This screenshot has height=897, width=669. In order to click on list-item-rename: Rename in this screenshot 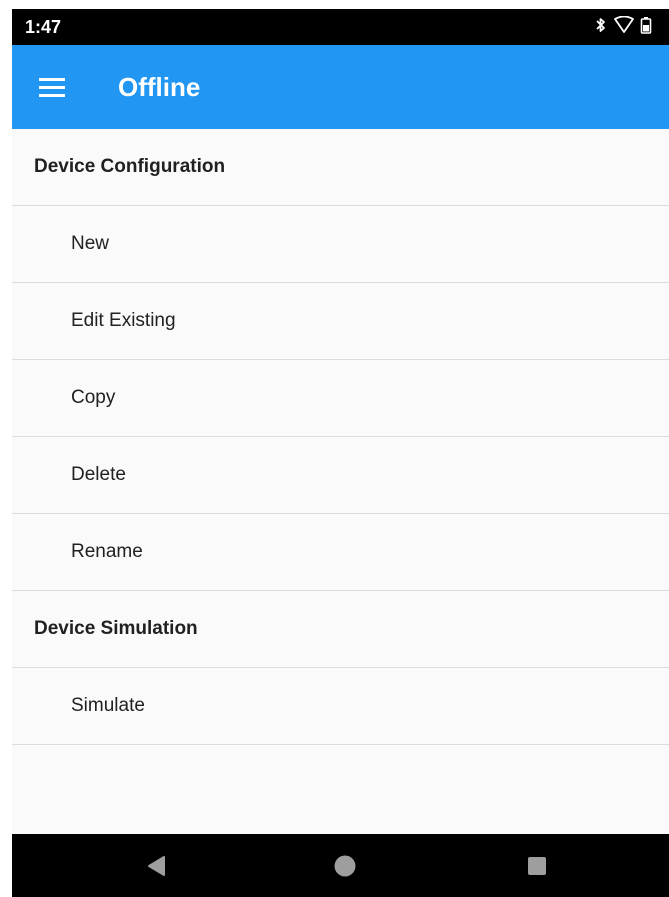, I will do `click(340, 552)`.